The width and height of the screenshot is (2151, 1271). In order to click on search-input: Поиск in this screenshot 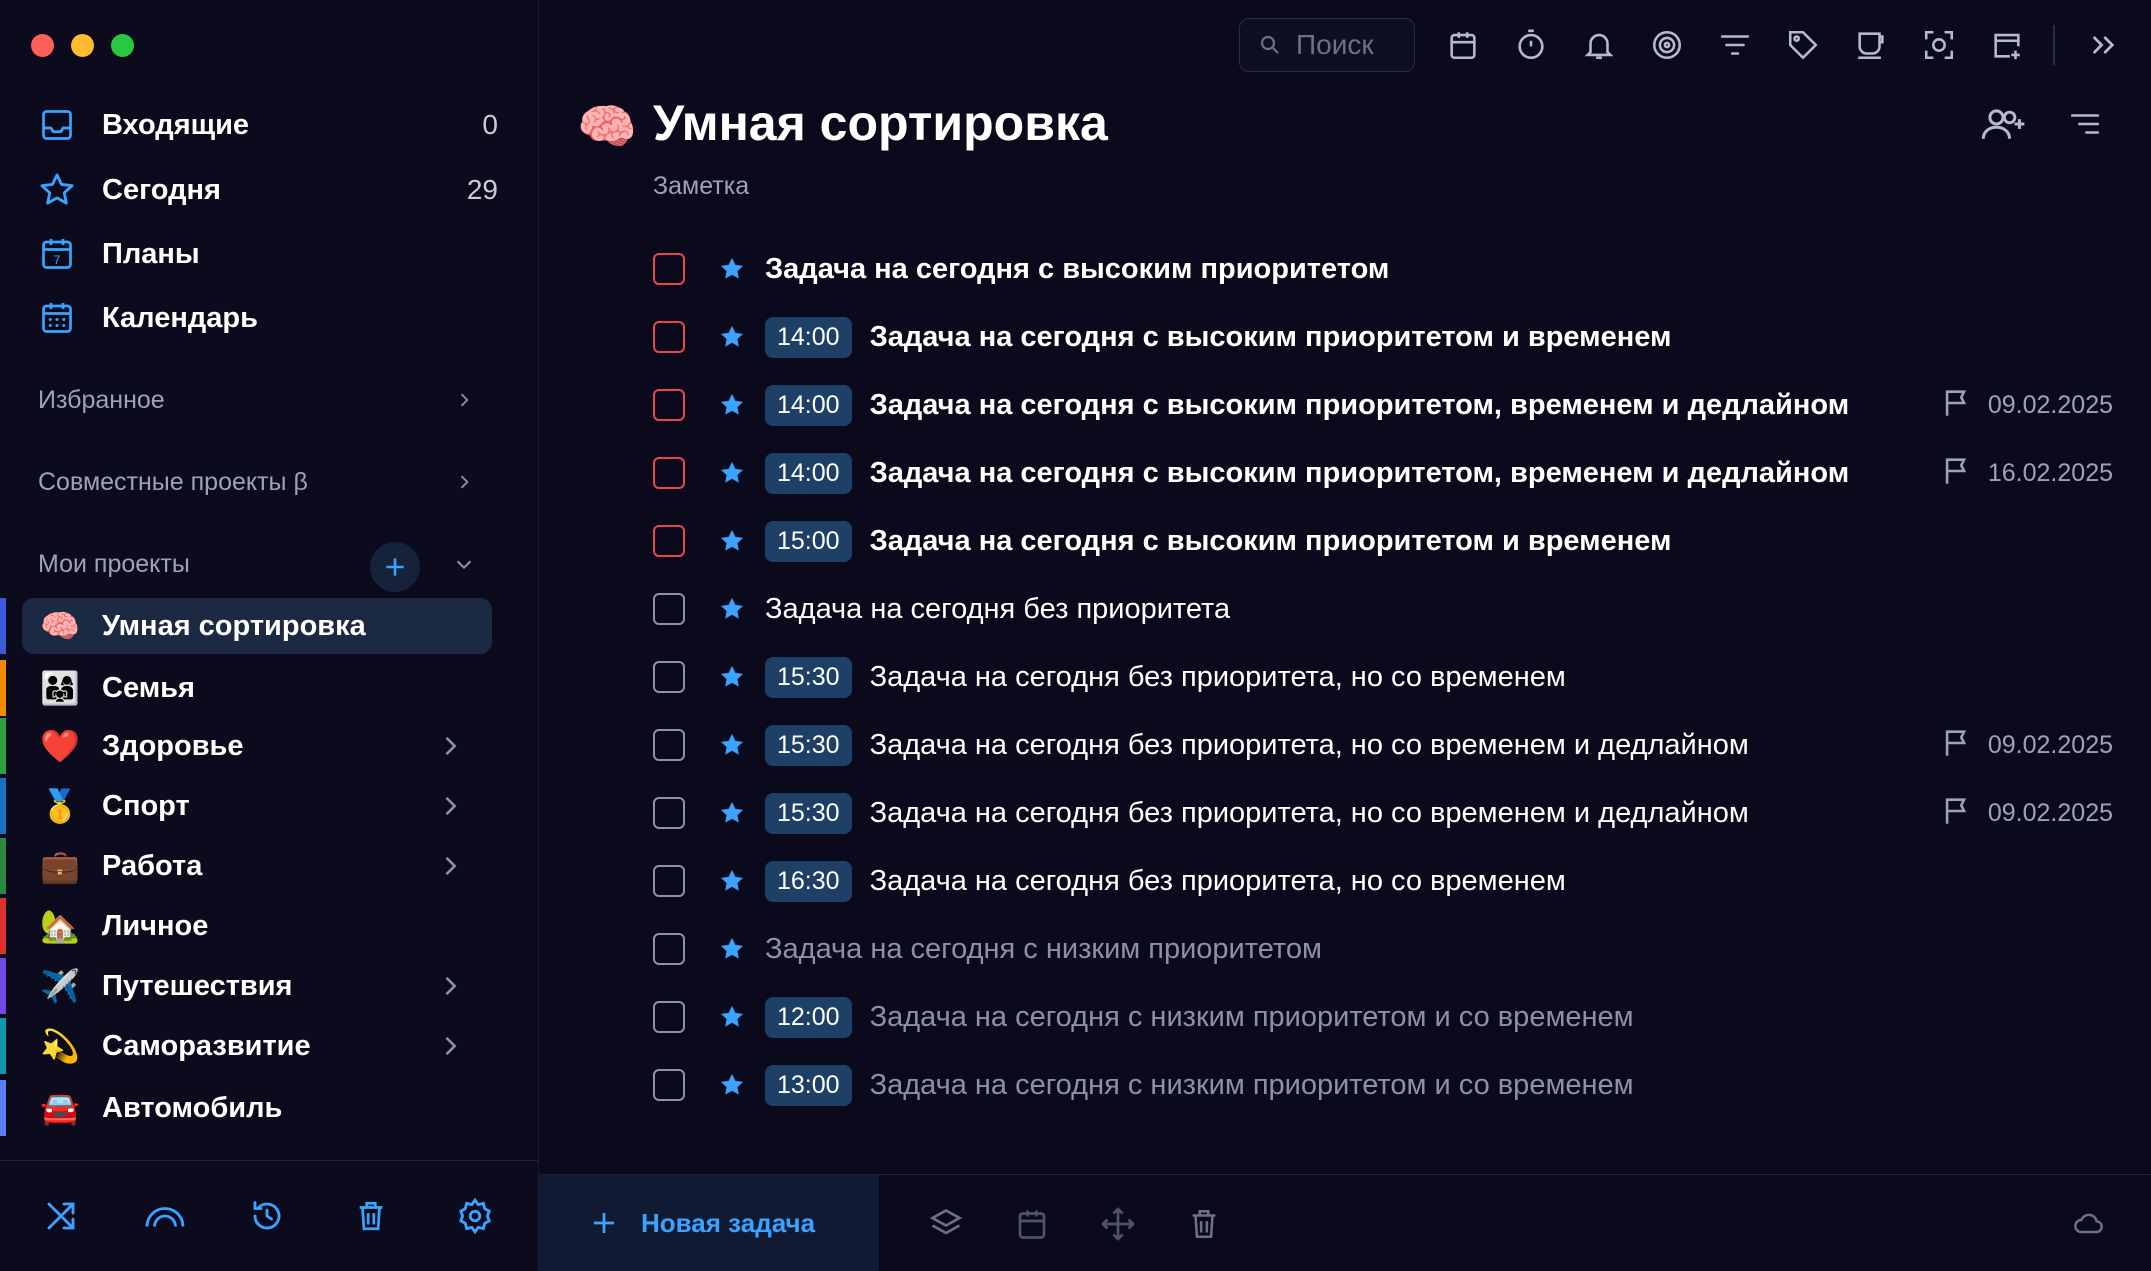, I will do `click(1327, 45)`.